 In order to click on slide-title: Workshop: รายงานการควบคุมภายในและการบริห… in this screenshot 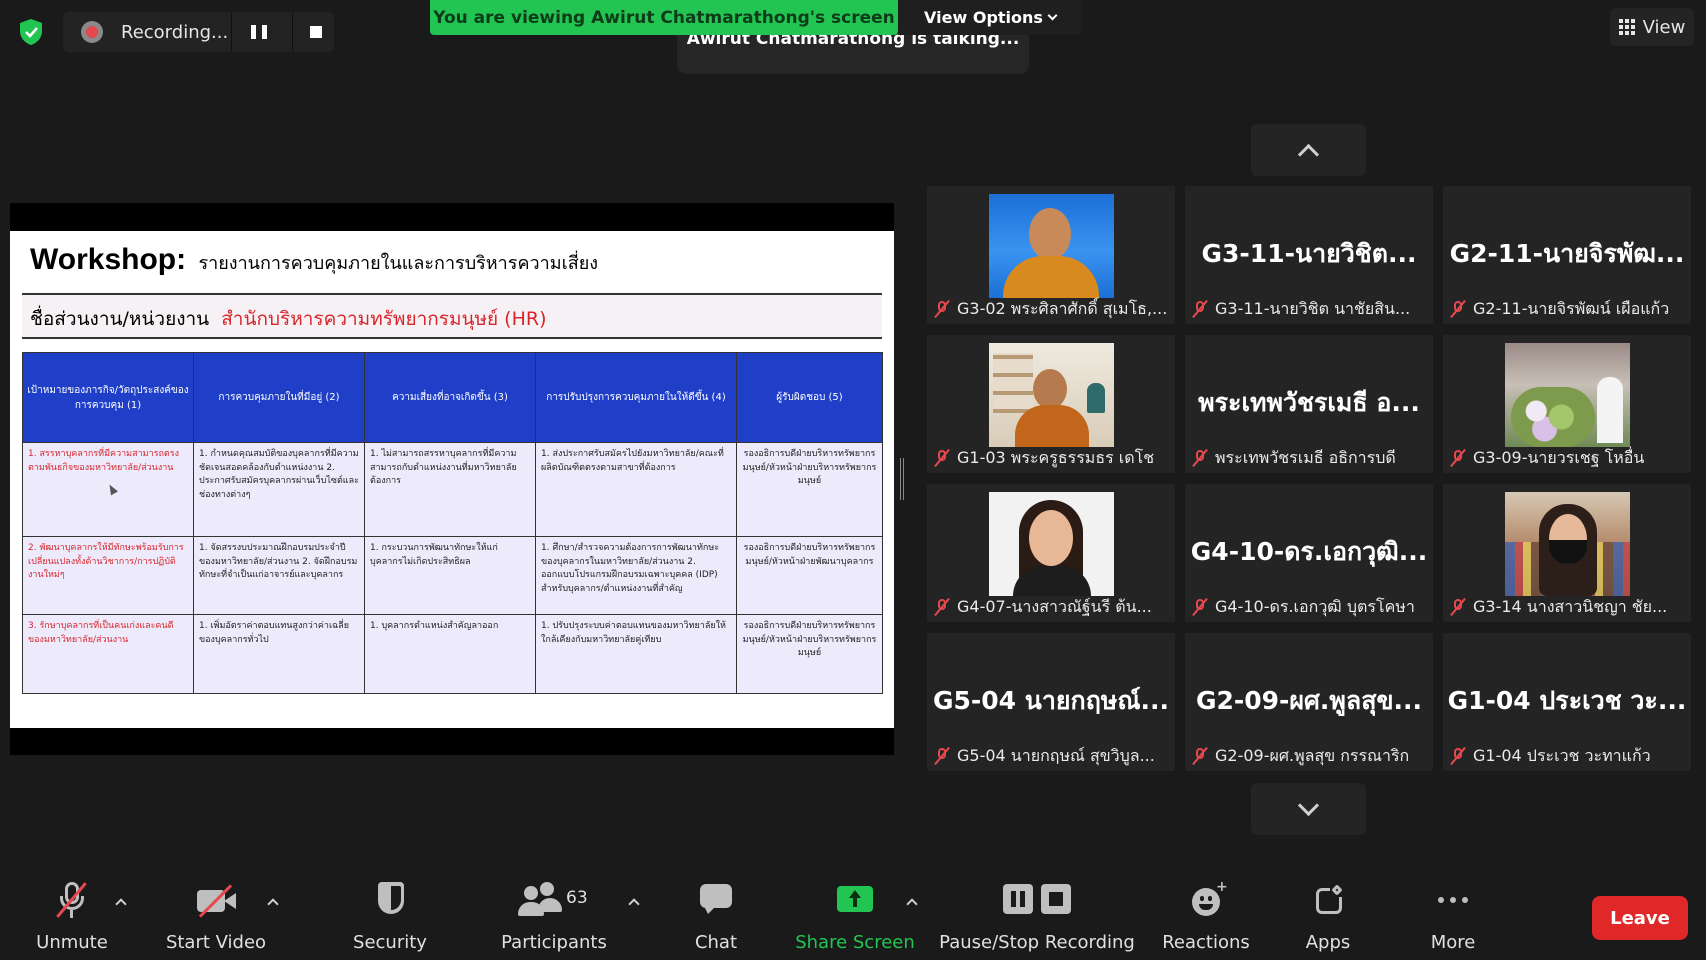, I will do `click(314, 260)`.